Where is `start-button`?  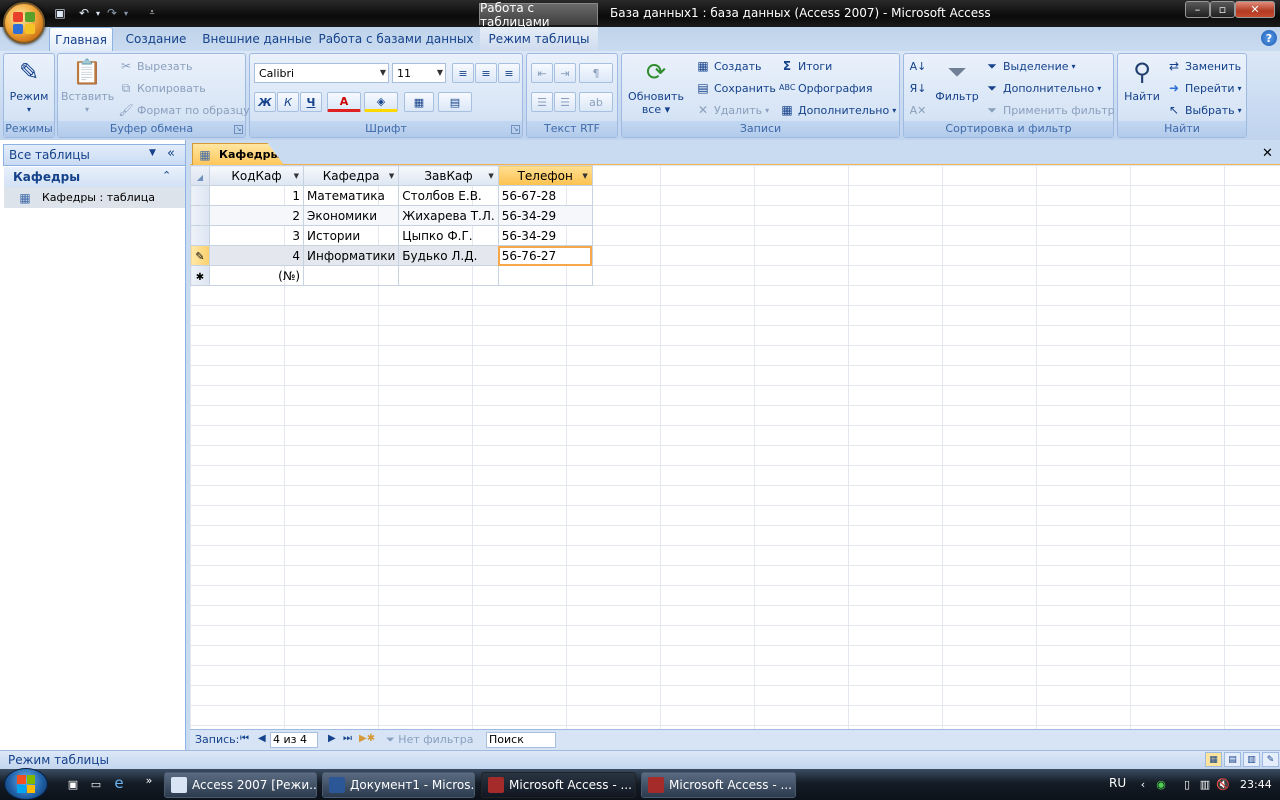
start-button is located at coordinates (26, 784).